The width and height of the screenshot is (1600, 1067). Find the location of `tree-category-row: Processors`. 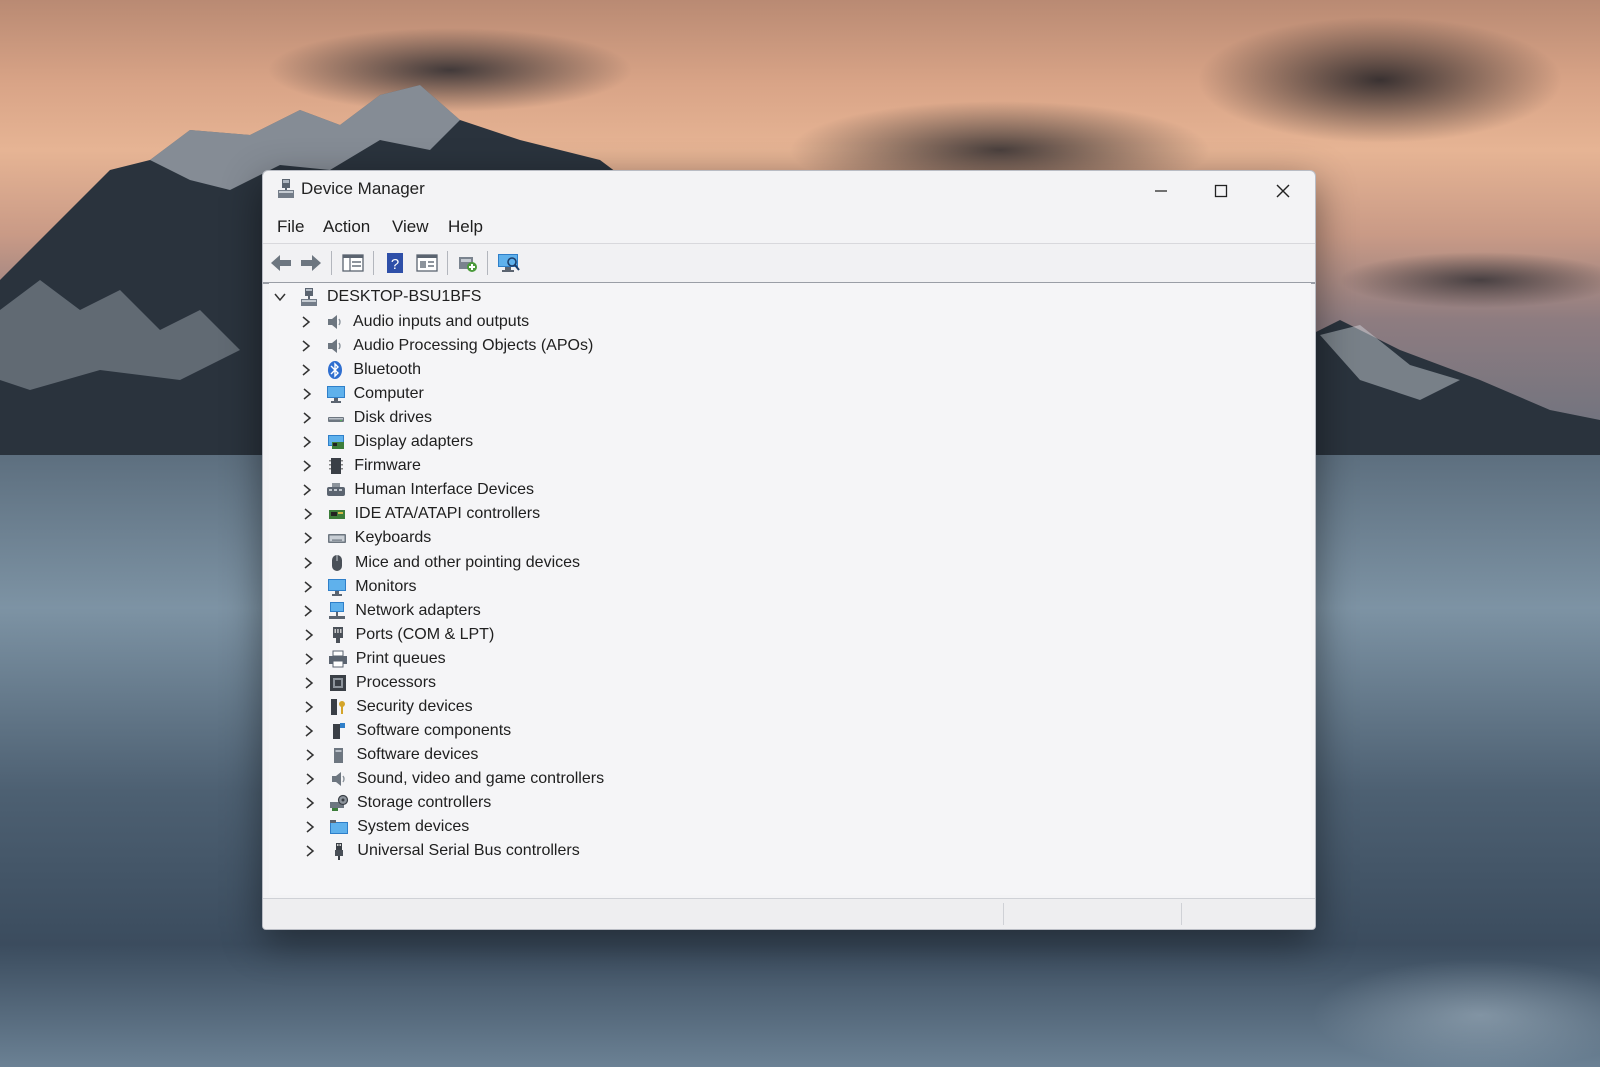

tree-category-row: Processors is located at coordinates (369, 683).